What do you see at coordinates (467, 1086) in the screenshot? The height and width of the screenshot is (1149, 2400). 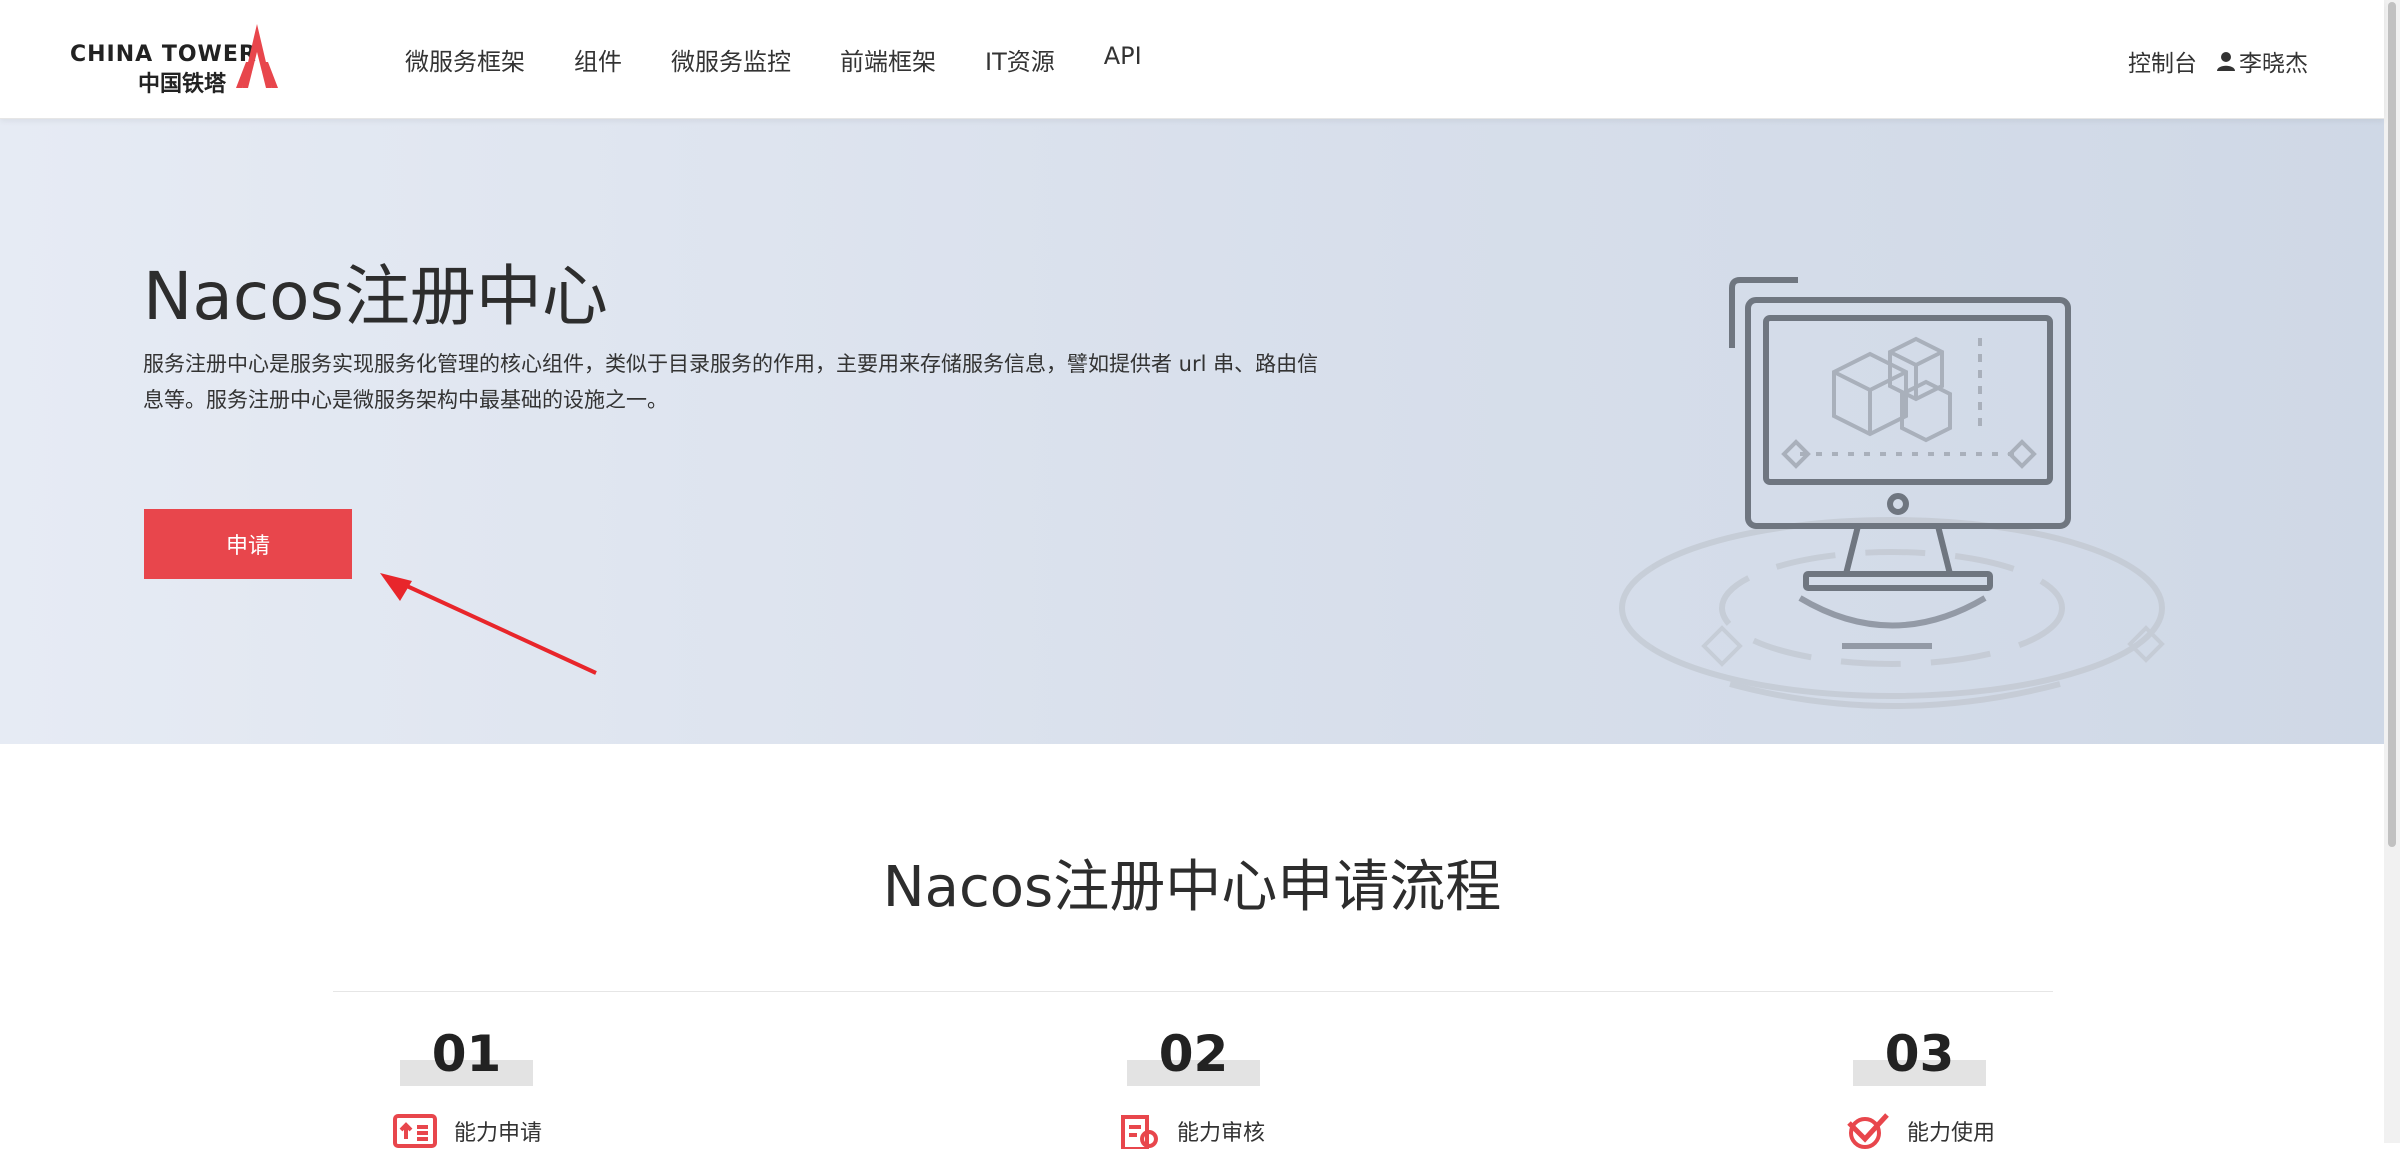 I see `process-step: 01 能力申请` at bounding box center [467, 1086].